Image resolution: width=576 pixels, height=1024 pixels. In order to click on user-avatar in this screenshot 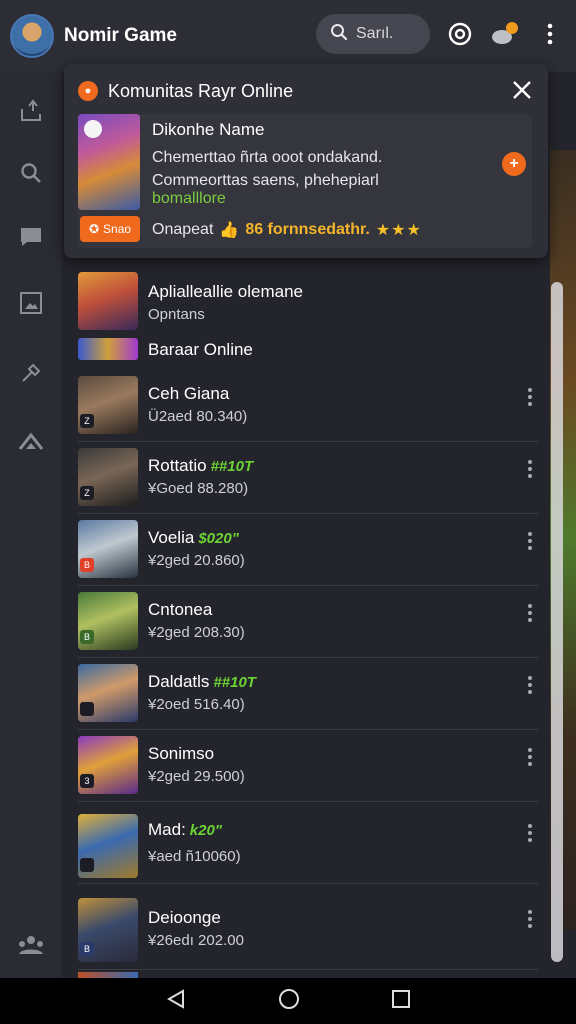, I will do `click(32, 36)`.